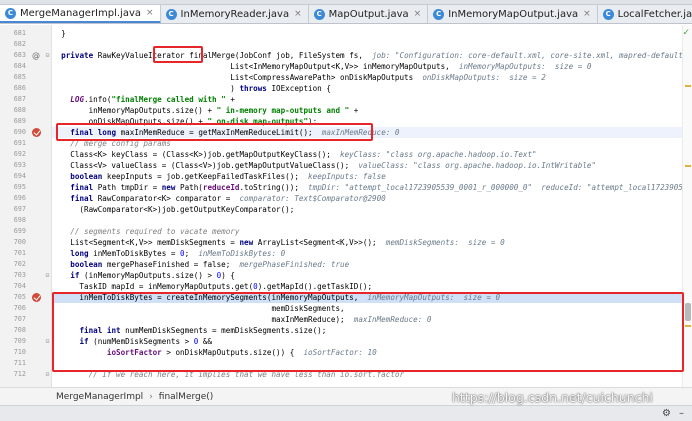 The width and height of the screenshot is (692, 421). What do you see at coordinates (19, 88) in the screenshot?
I see `line-number: 686` at bounding box center [19, 88].